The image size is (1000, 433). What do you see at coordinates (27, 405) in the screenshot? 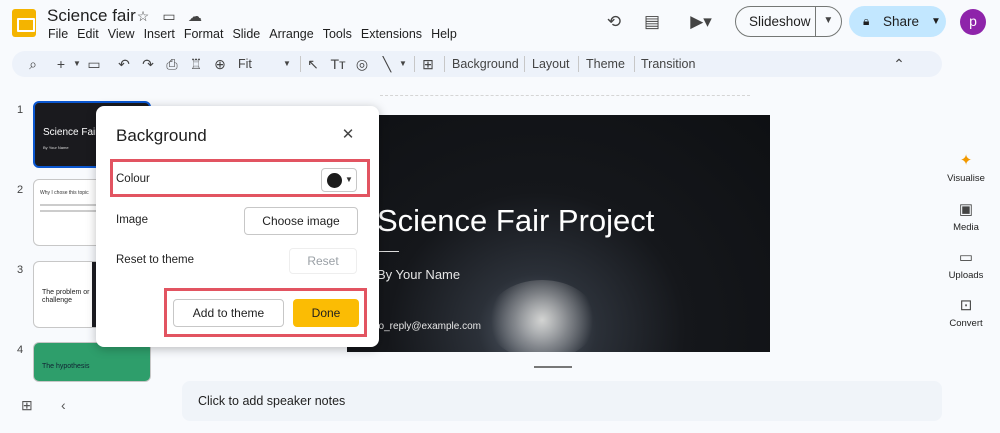
I see `grid-view-icon: ⊞` at bounding box center [27, 405].